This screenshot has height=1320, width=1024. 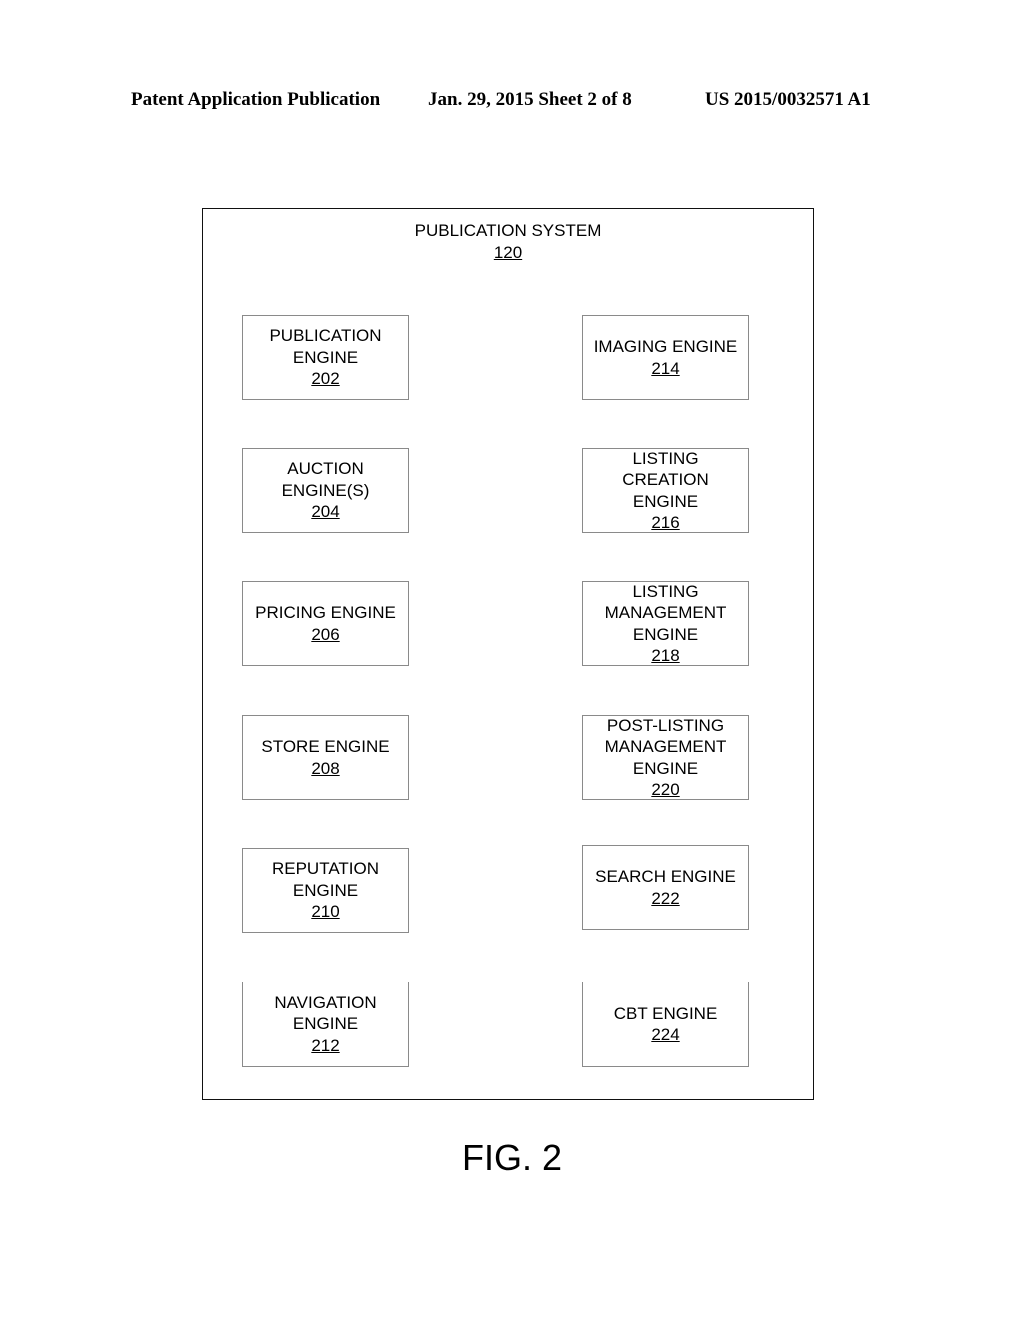 What do you see at coordinates (665, 1034) in the screenshot?
I see `box-ref: 224` at bounding box center [665, 1034].